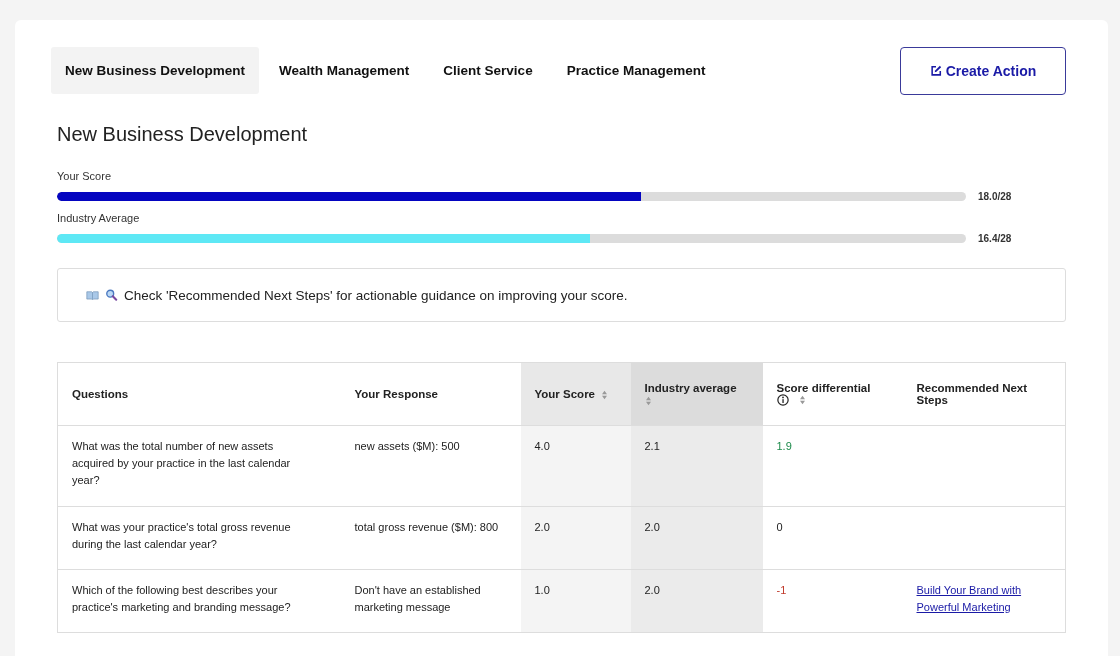 This screenshot has width=1120, height=656. I want to click on industry-cell: 2.1, so click(696, 466).